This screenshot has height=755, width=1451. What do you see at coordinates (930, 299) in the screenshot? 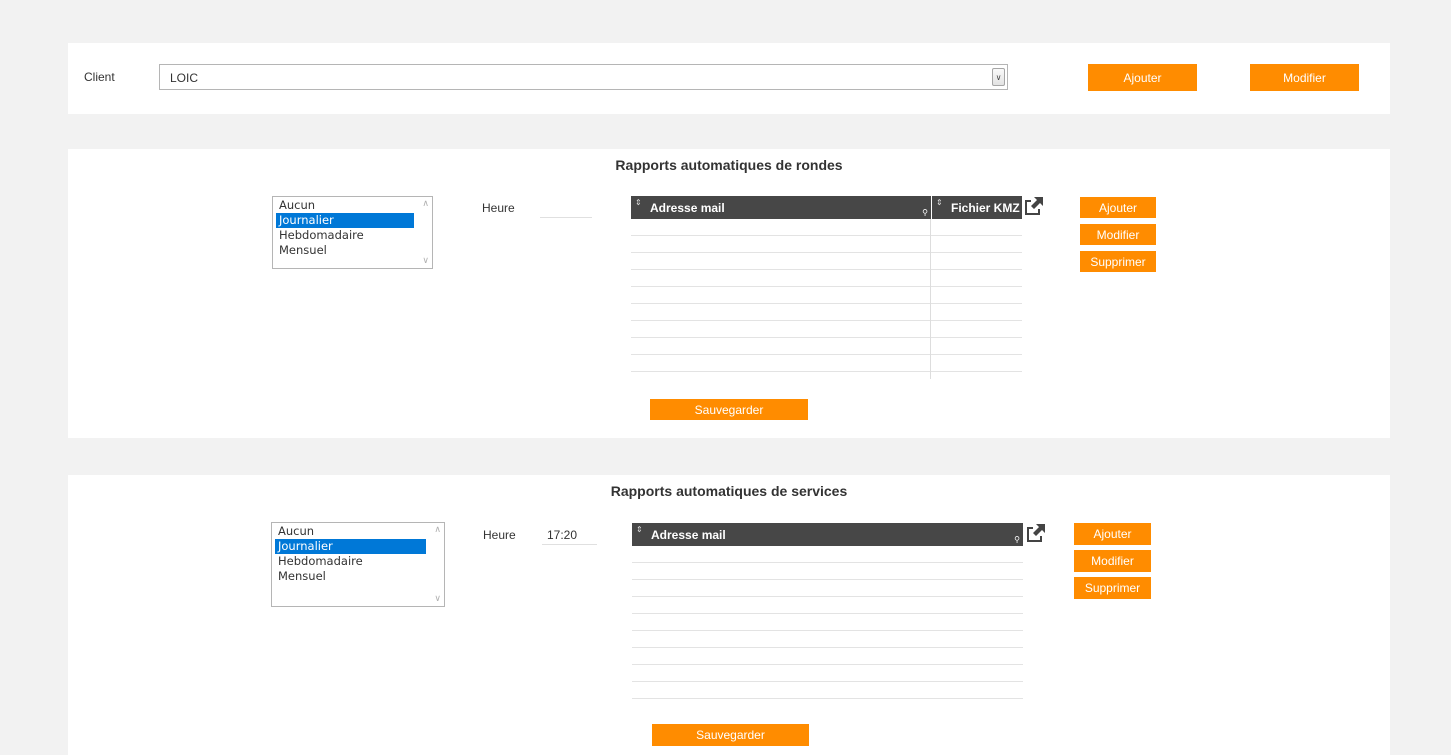
I see `column-divider` at bounding box center [930, 299].